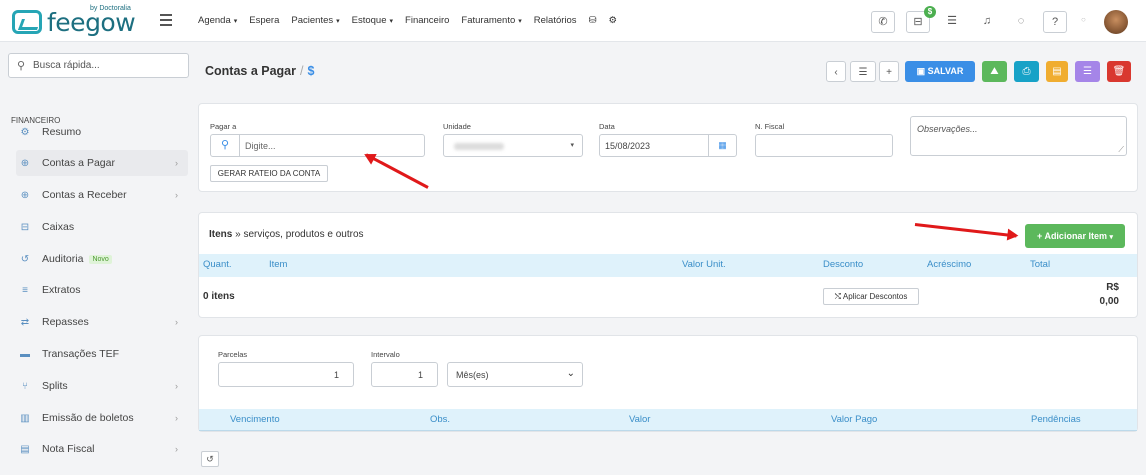 The height and width of the screenshot is (475, 1146). I want to click on intervalo-input: 1, so click(404, 374).